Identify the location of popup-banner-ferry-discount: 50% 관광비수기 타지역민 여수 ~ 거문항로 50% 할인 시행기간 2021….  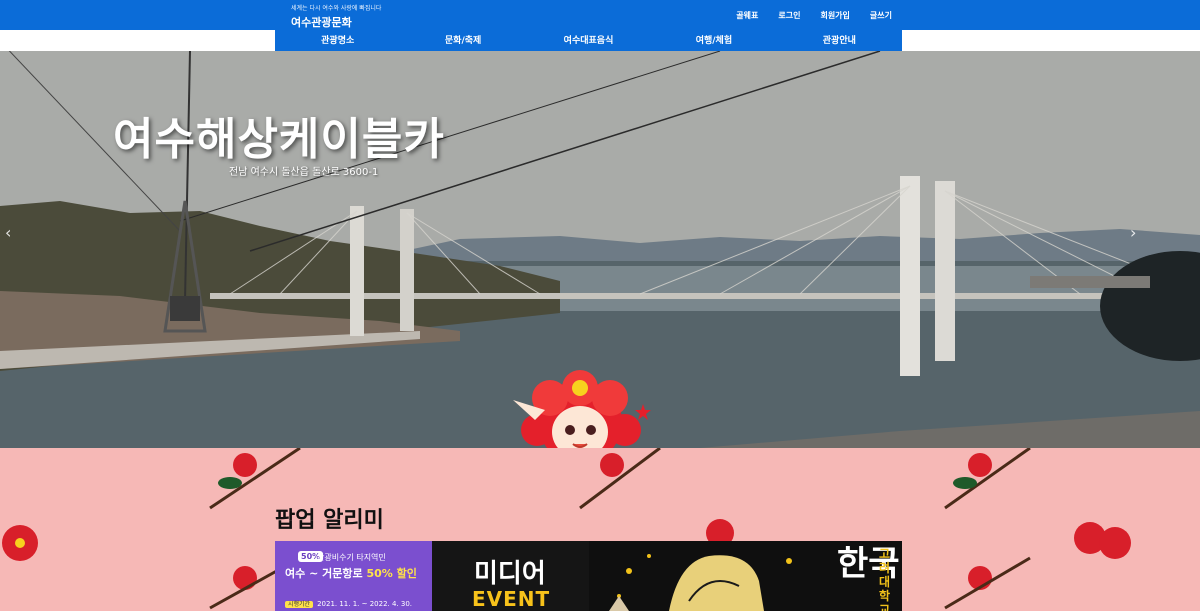
(353, 576).